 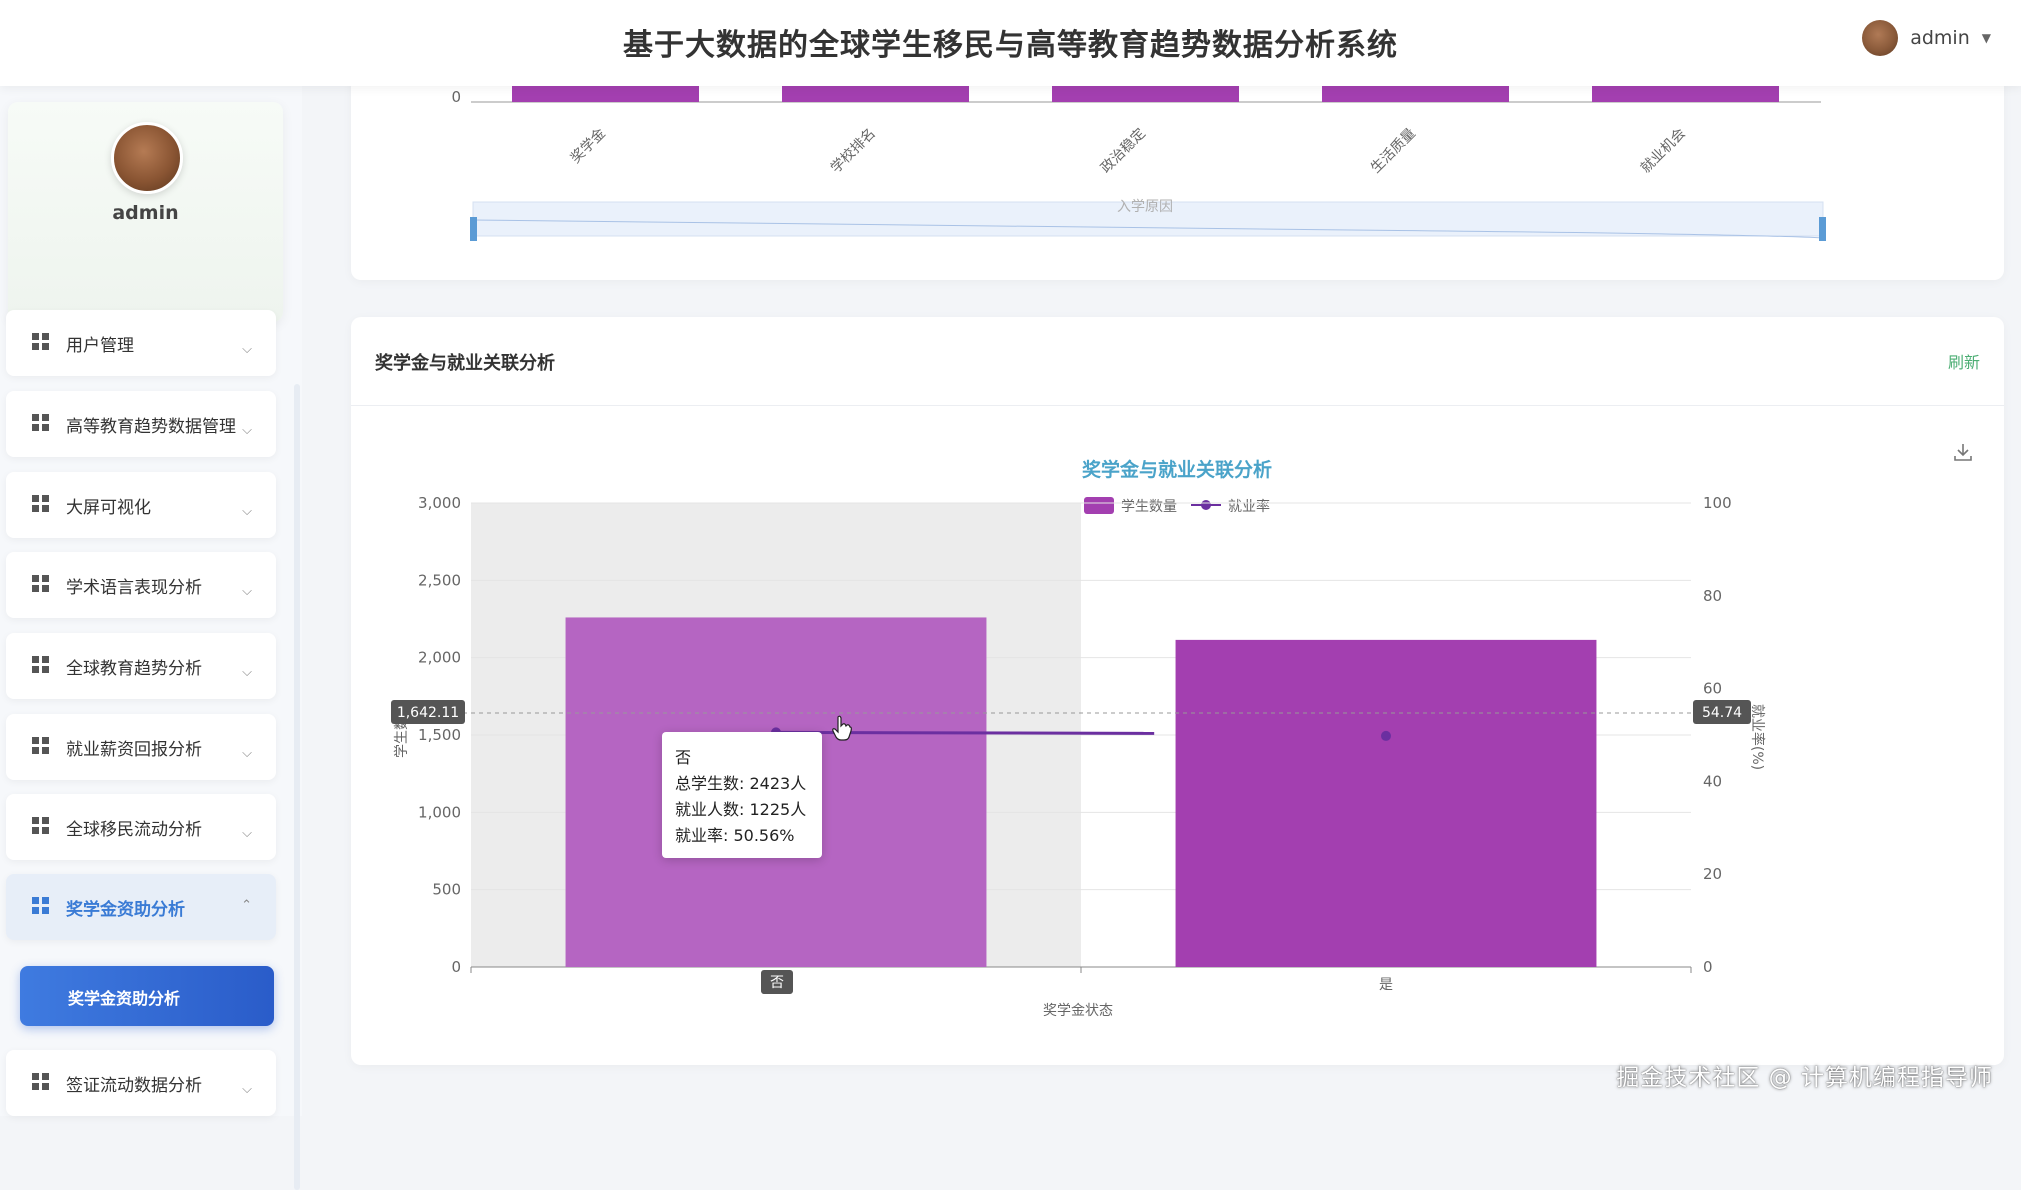 I want to click on x-tick-label: 是, so click(x=1386, y=985).